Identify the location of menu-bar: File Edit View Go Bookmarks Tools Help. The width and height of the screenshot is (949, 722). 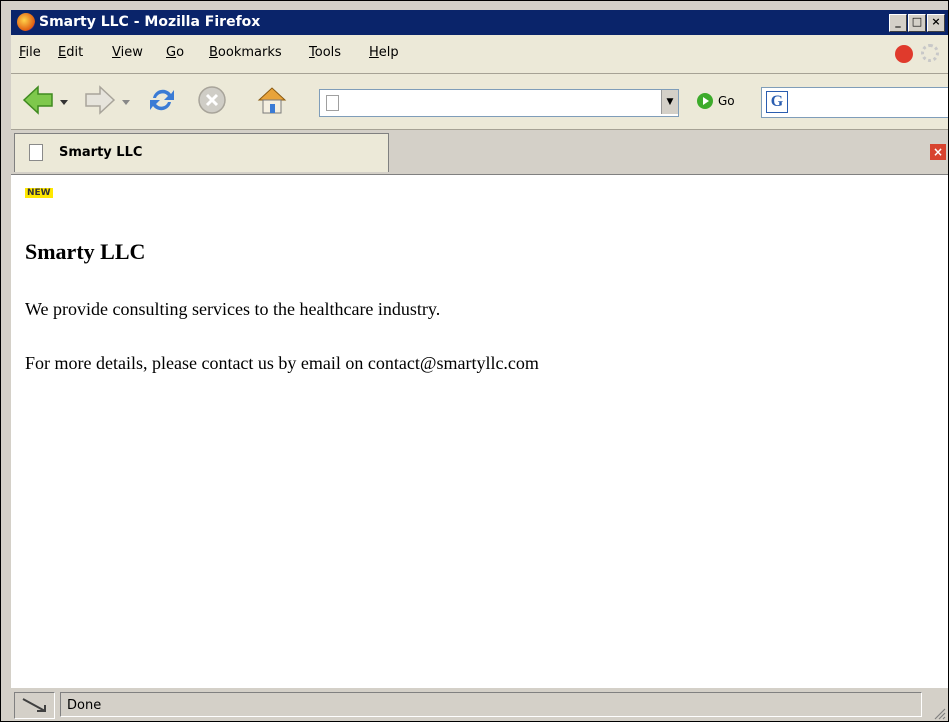
(479, 54).